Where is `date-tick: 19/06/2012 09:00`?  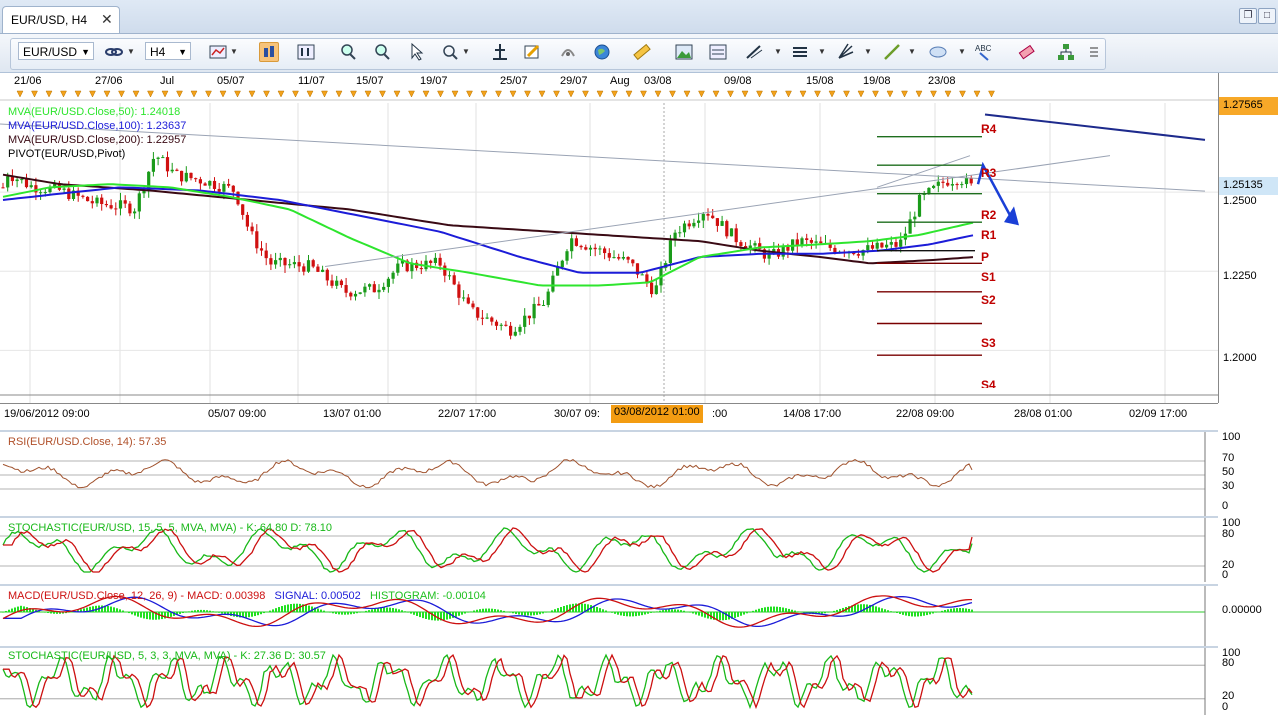
date-tick: 19/06/2012 09:00 is located at coordinates (47, 414).